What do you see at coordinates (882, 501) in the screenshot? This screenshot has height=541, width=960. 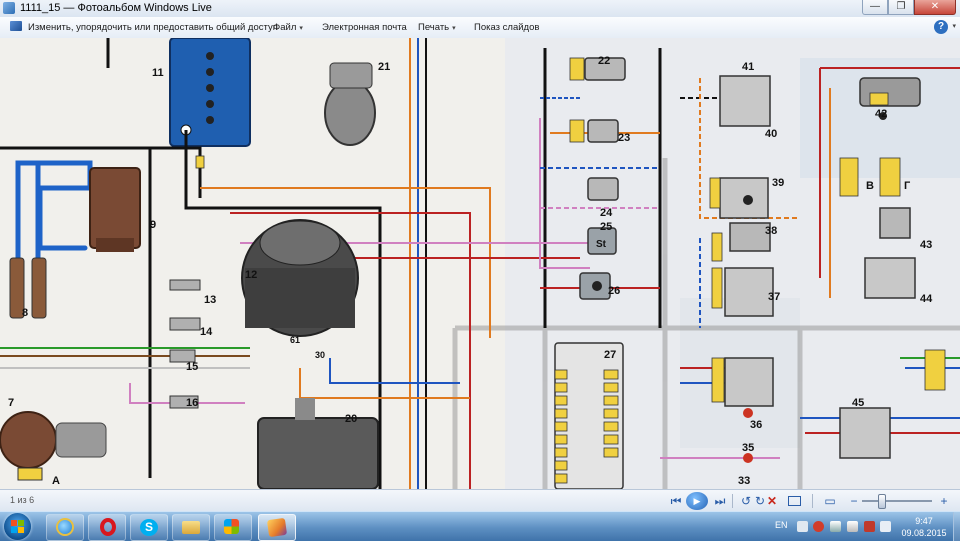 I see `zoom-slider-thumb` at bounding box center [882, 501].